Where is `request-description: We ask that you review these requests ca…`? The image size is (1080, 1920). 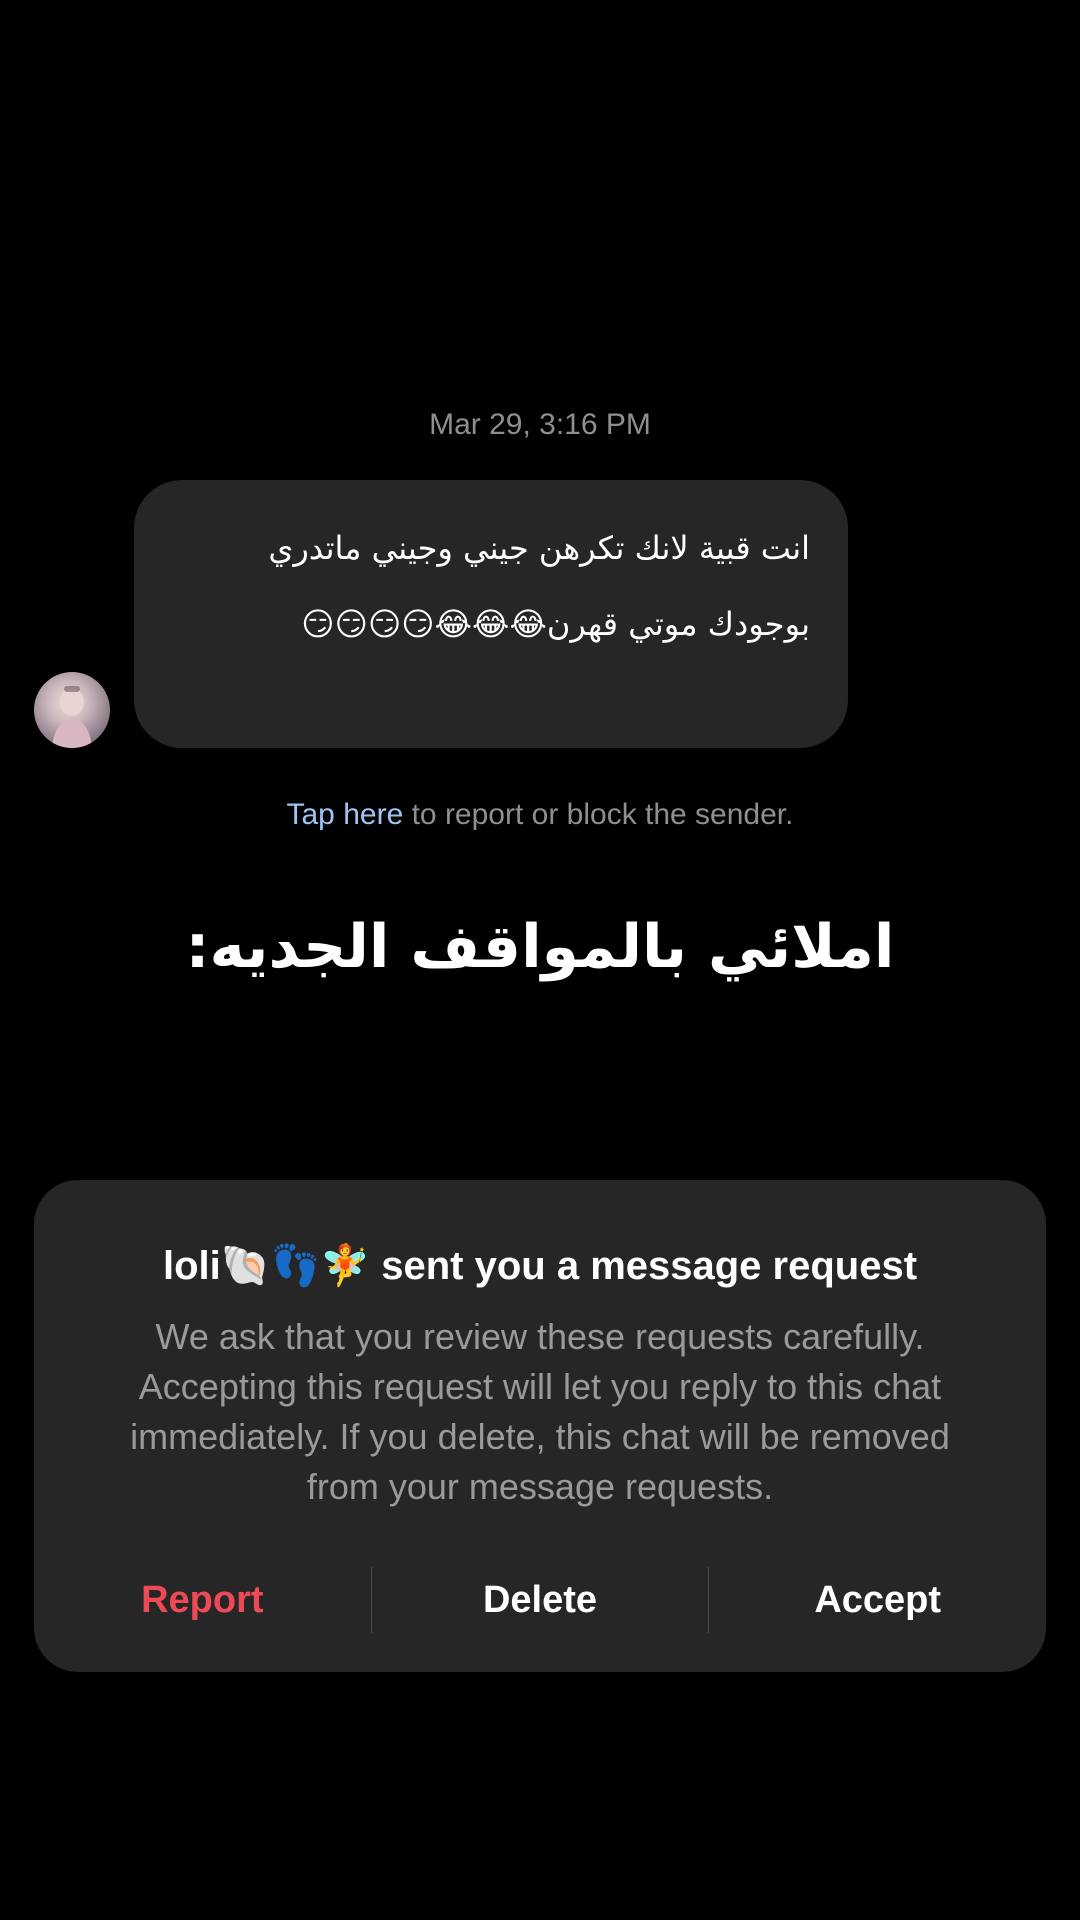 request-description: We ask that you review these requests ca… is located at coordinates (540, 1411).